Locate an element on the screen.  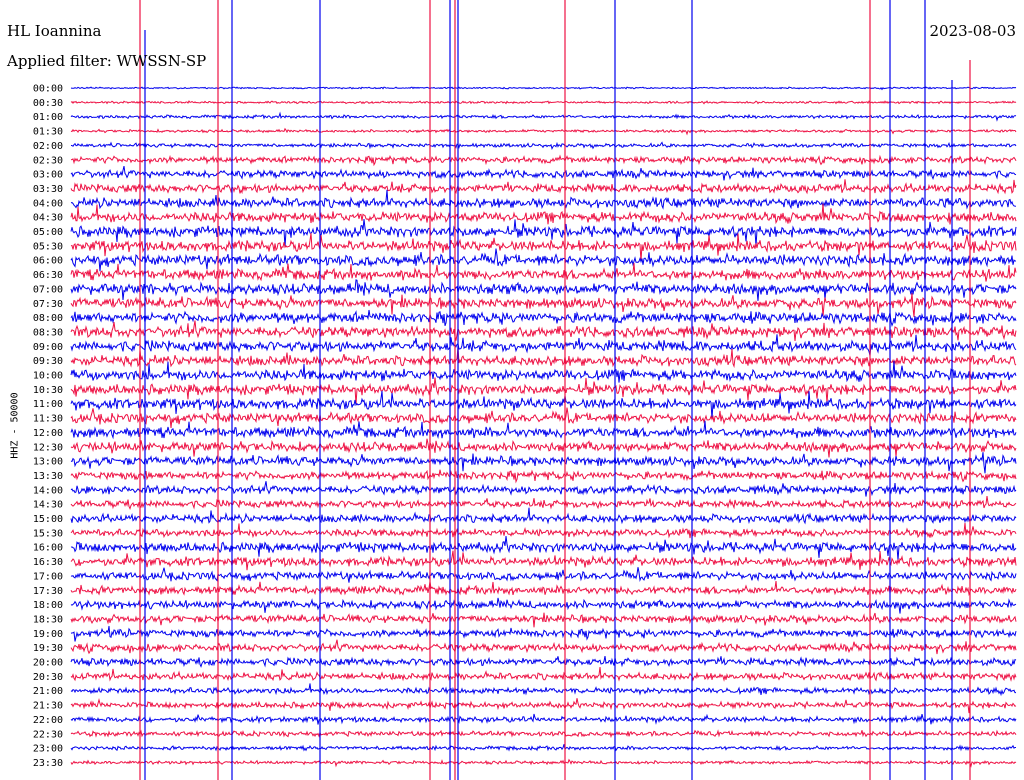
row-time-label: 13:30 is located at coordinates (48, 476).